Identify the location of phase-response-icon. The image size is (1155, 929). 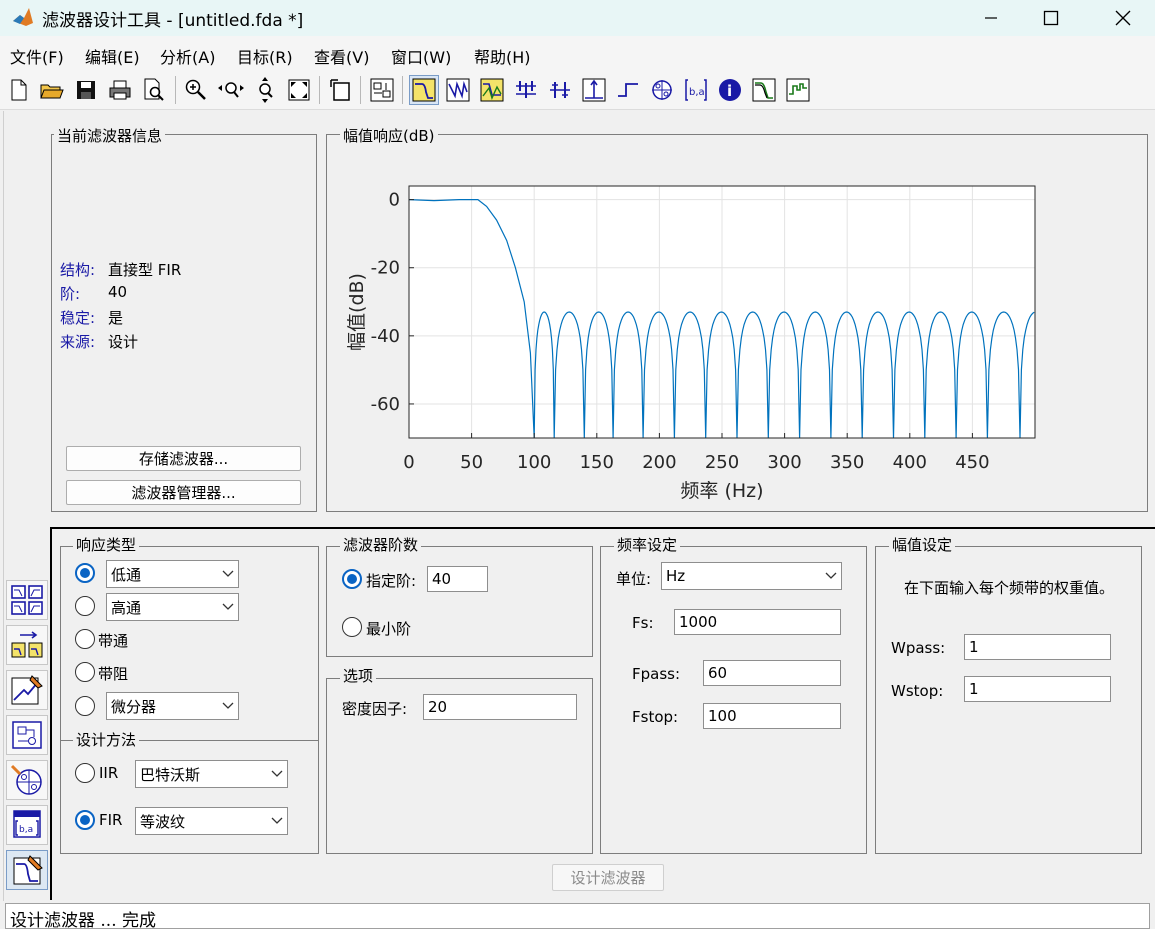
(458, 90).